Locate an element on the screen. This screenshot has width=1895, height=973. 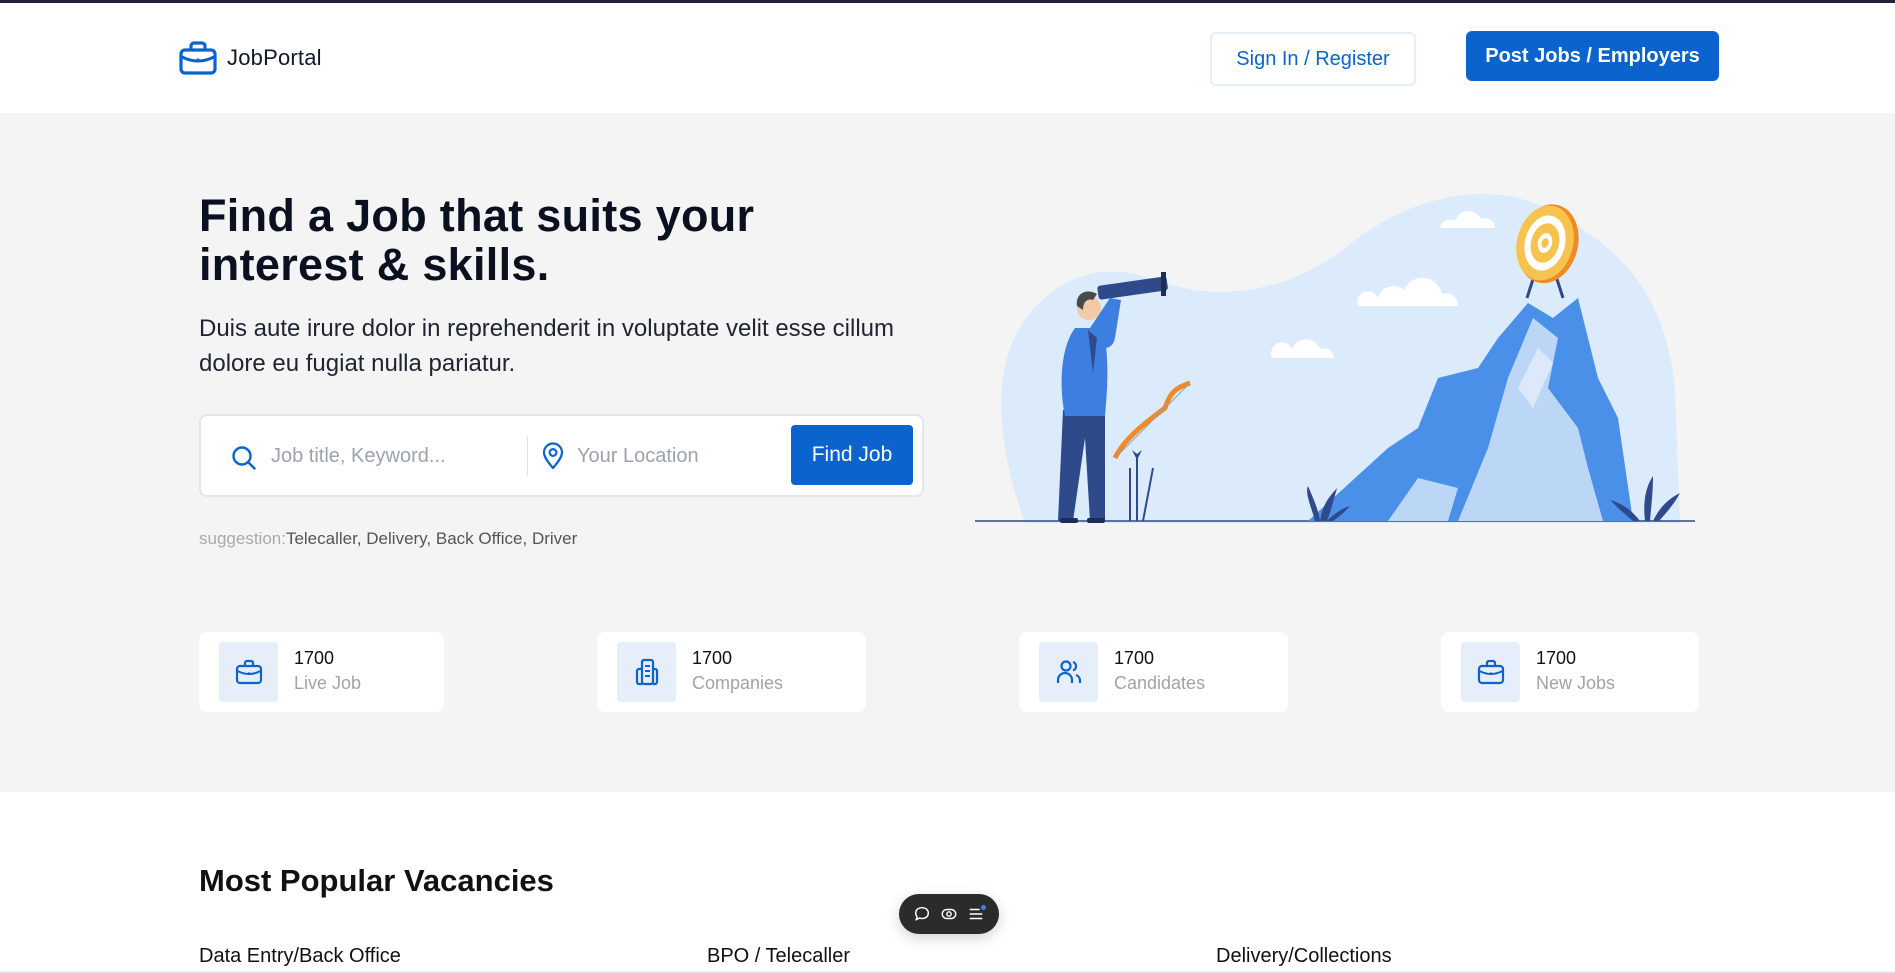
users-icon is located at coordinates (1068, 672).